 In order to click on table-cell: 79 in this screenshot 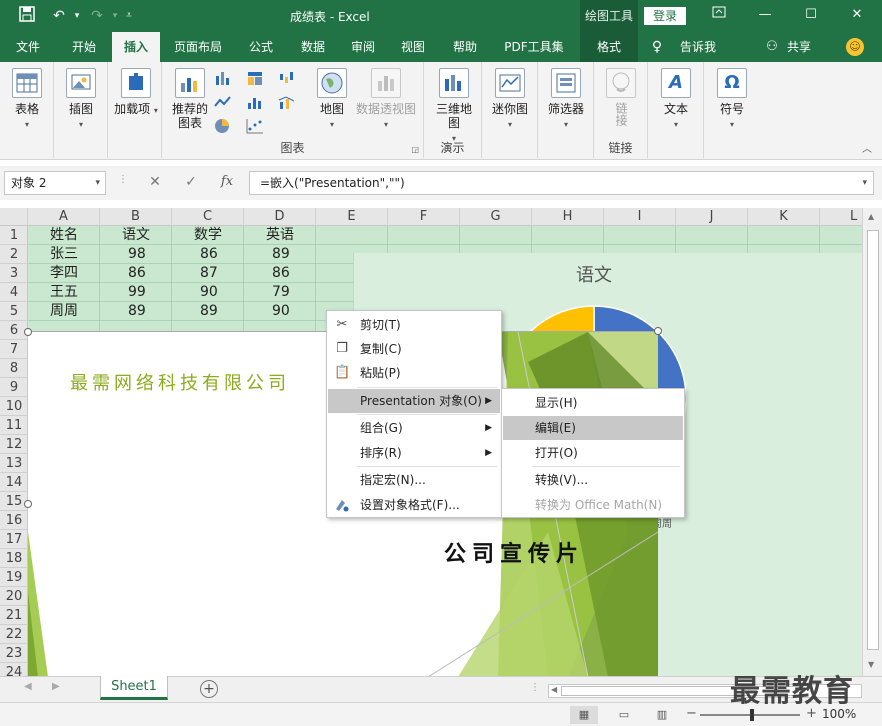, I will do `click(281, 292)`.